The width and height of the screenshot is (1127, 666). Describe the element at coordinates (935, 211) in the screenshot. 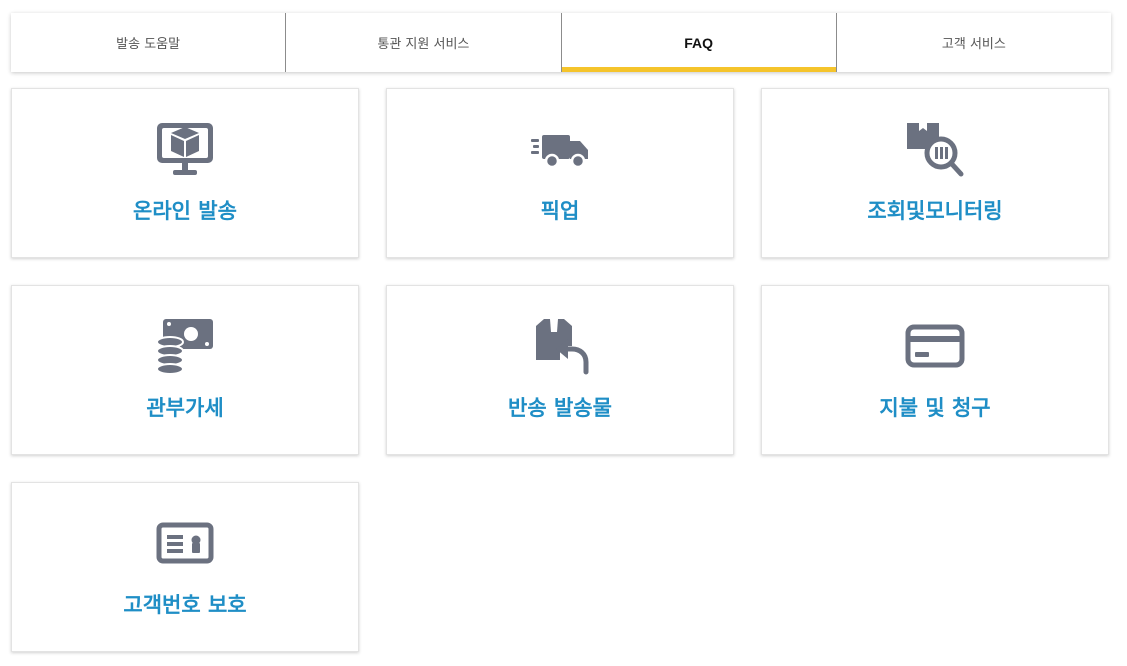

I see `card-label: 조회및모니터링` at that location.